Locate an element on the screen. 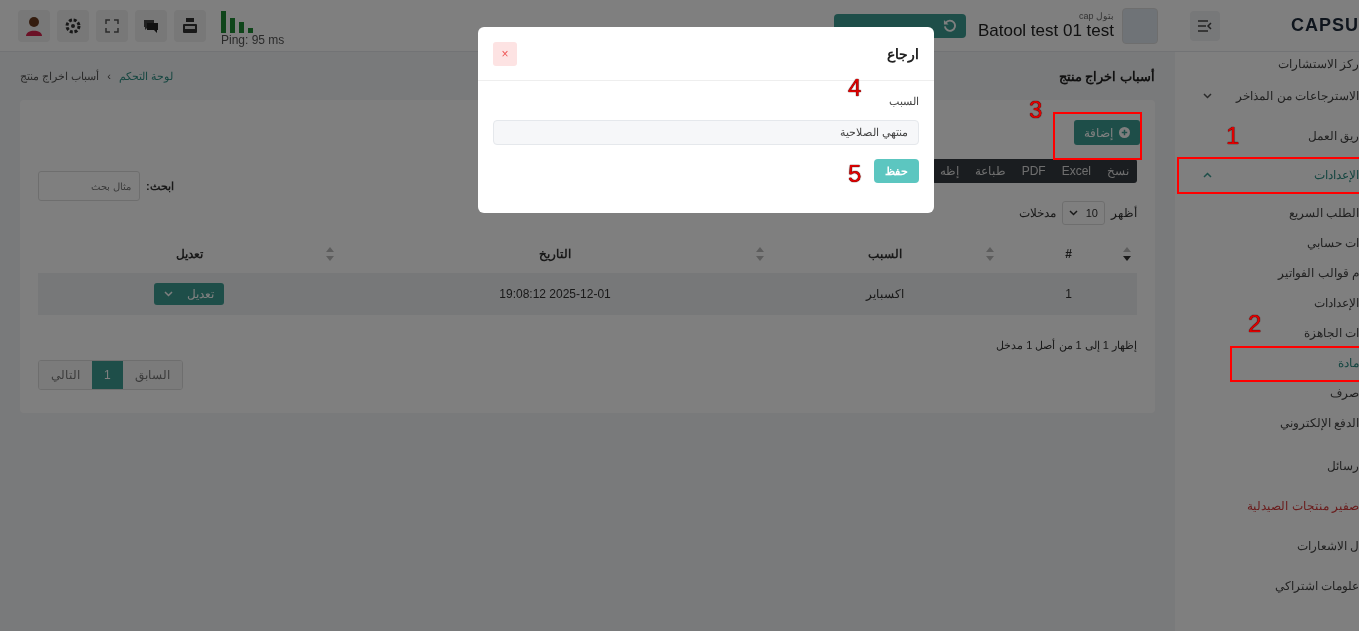 Image resolution: width=1359 pixels, height=631 pixels. sidebar-item: ركز الاستشارات is located at coordinates (1318, 64).